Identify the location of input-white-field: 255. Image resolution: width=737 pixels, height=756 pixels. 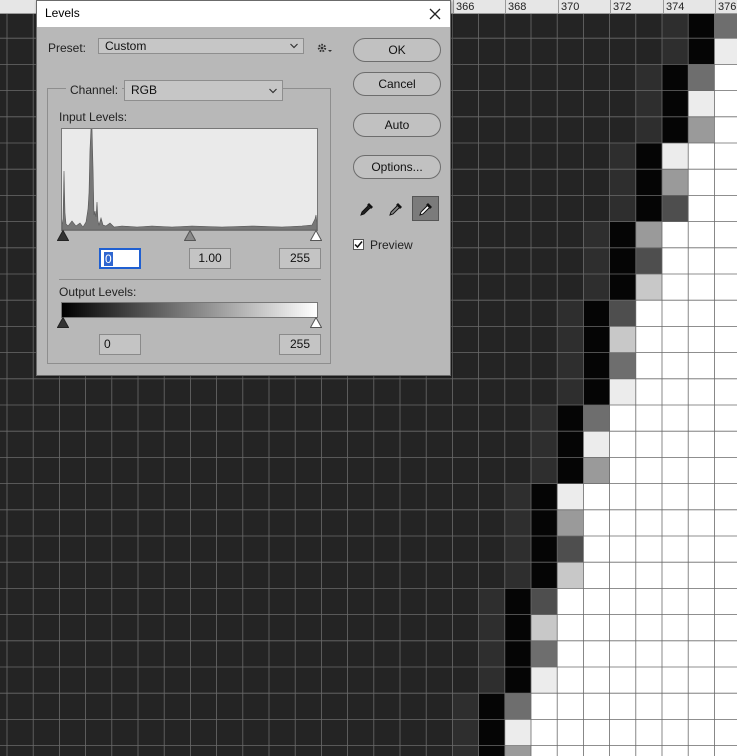
(300, 258).